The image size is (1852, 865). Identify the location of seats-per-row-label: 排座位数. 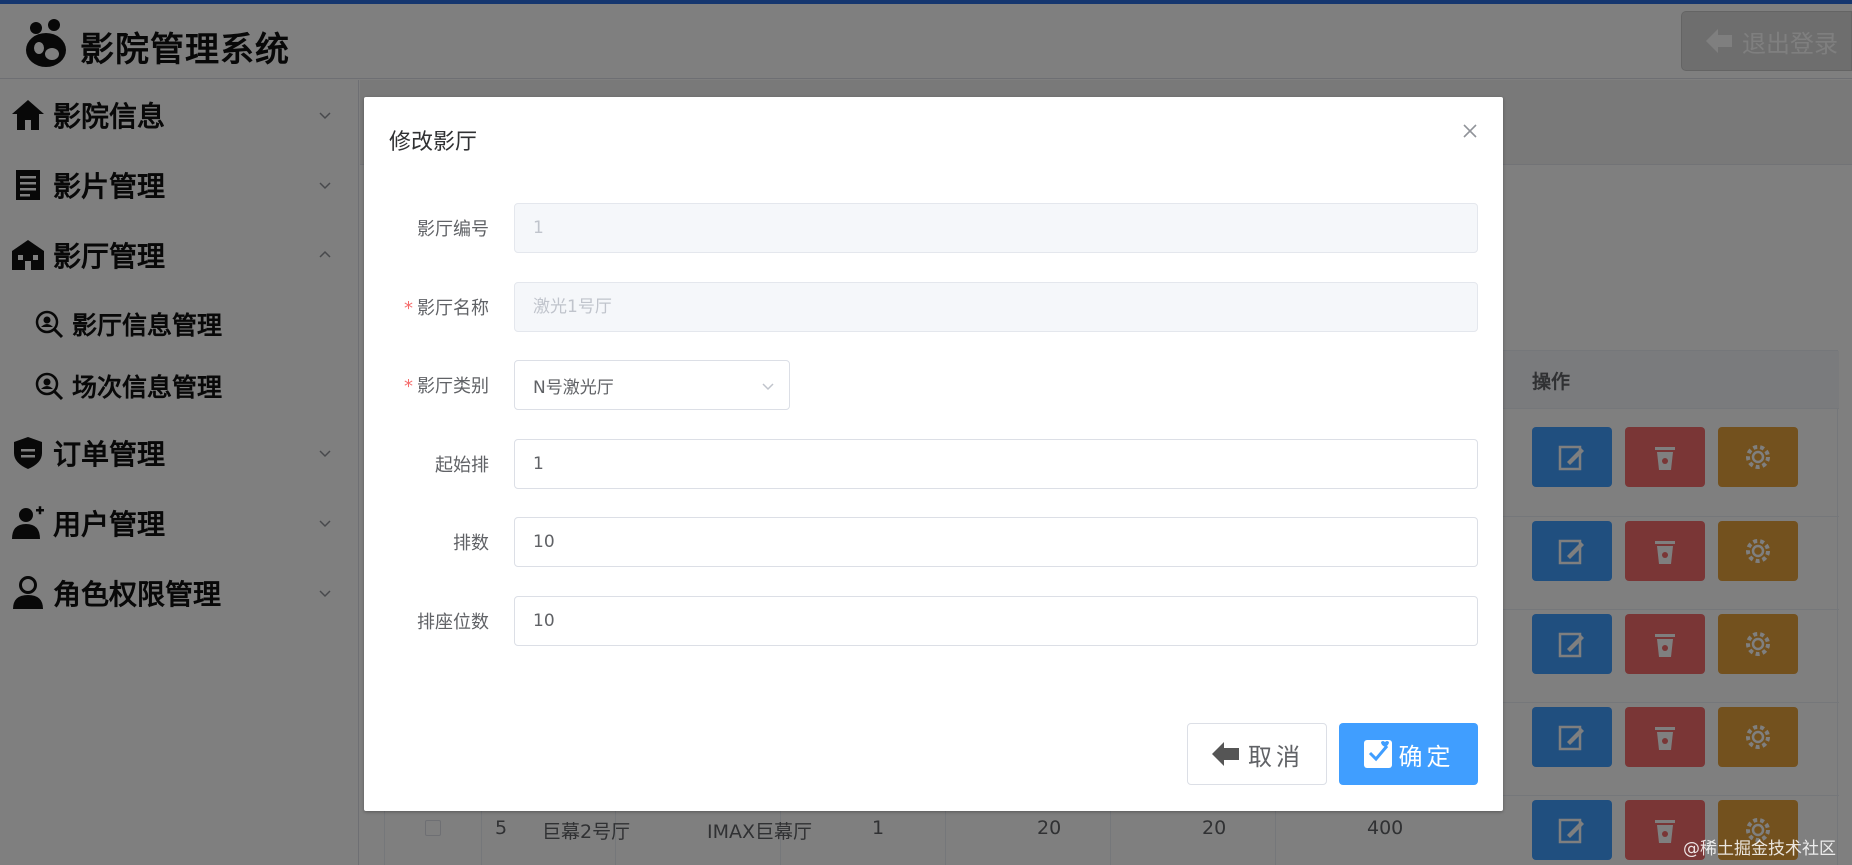
(453, 622).